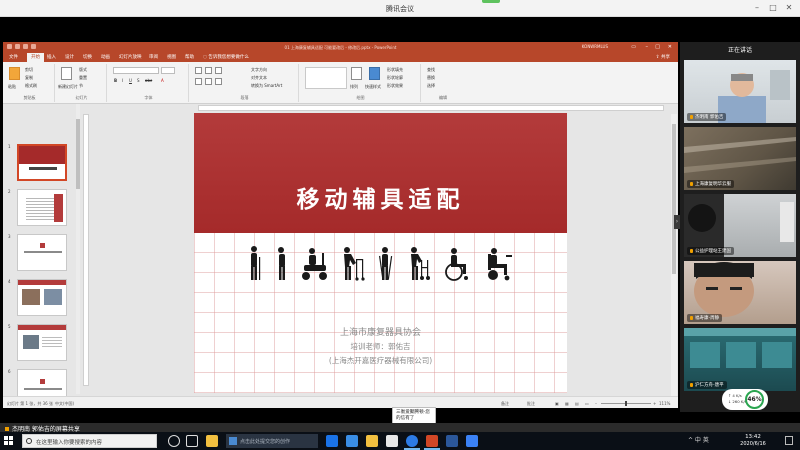  I want to click on slideshow-view-icon: ▭, so click(587, 403).